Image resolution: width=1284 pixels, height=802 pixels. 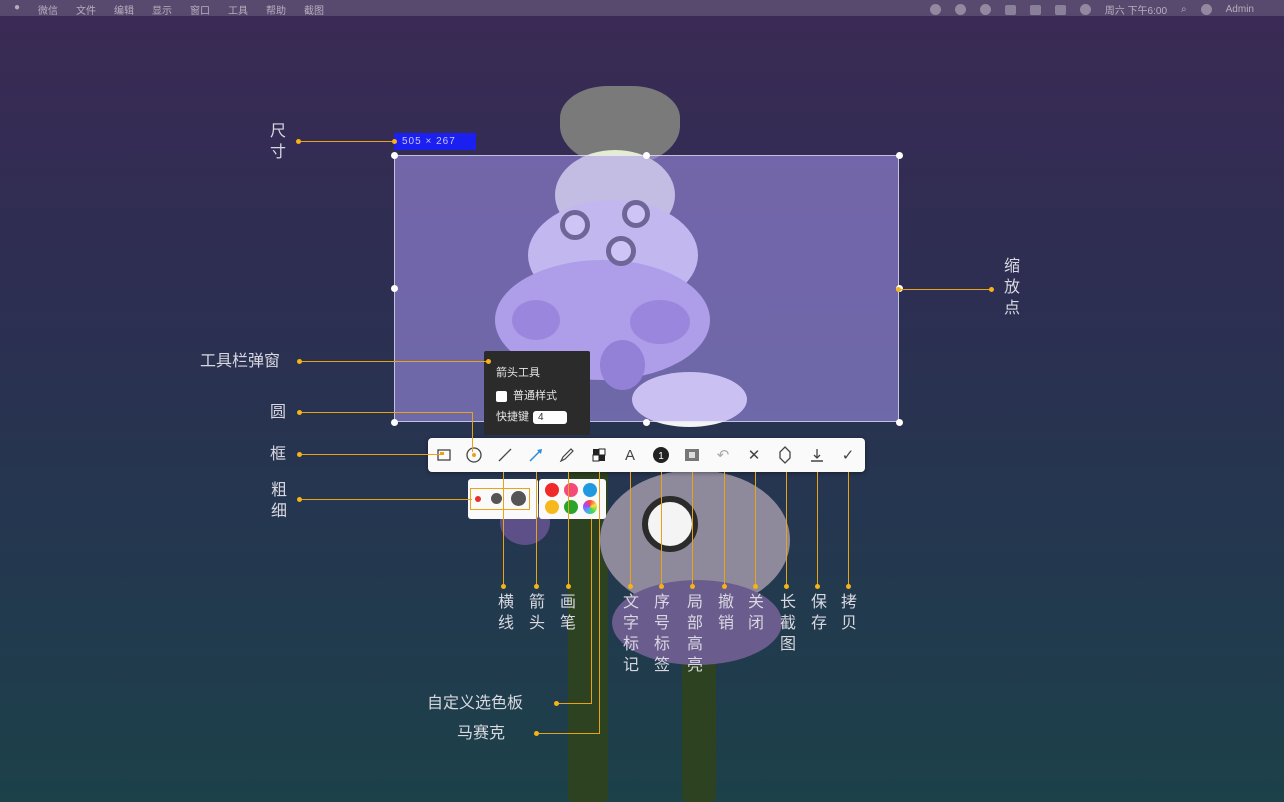 What do you see at coordinates (531, 416) in the screenshot?
I see `shortcut-row: 快捷键 4` at bounding box center [531, 416].